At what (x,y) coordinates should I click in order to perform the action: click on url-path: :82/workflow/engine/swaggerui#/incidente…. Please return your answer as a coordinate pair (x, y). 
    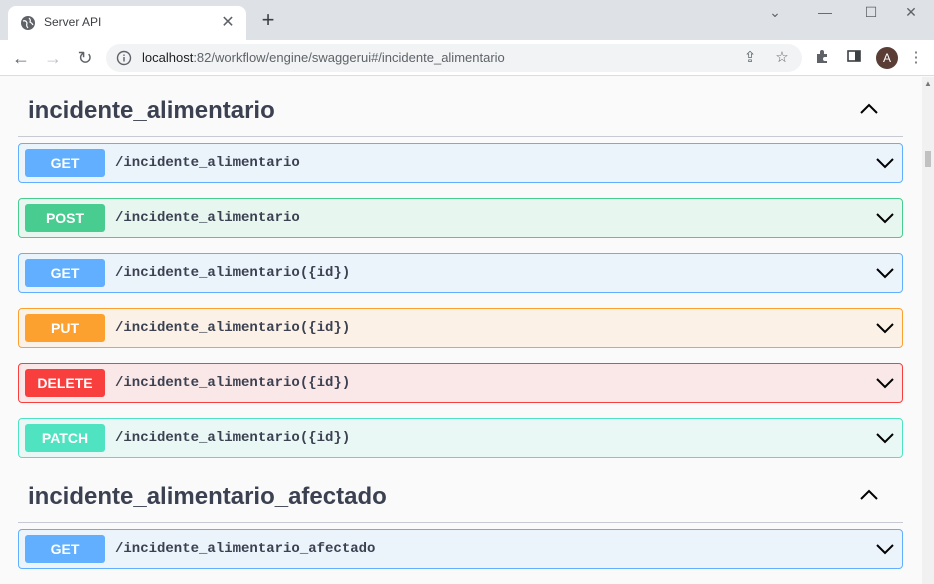
    Looking at the image, I should click on (349, 57).